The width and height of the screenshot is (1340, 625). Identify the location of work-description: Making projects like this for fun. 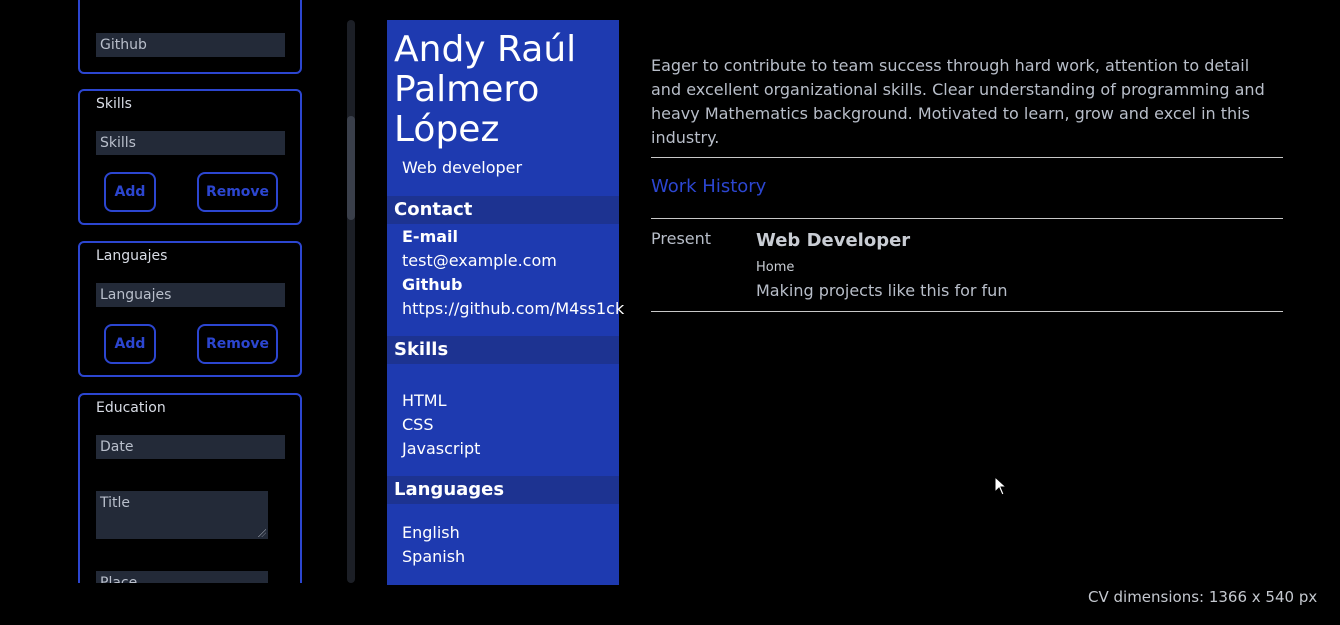
(882, 290).